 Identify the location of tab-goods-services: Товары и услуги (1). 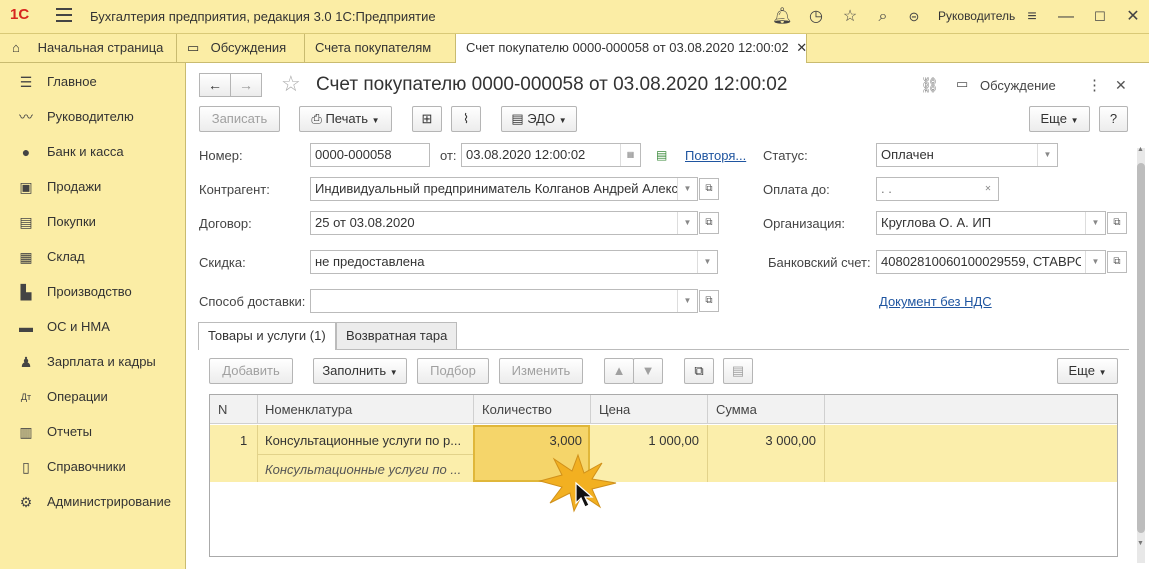
(267, 336).